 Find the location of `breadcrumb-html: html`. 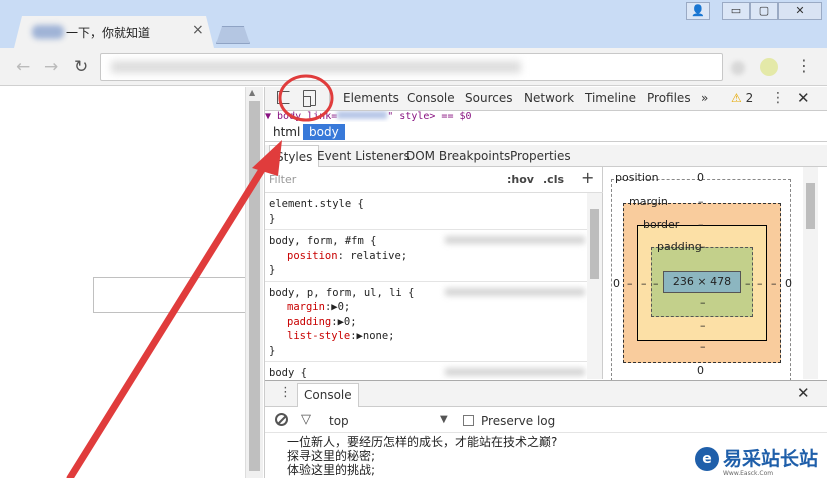

breadcrumb-html: html is located at coordinates (286, 132).